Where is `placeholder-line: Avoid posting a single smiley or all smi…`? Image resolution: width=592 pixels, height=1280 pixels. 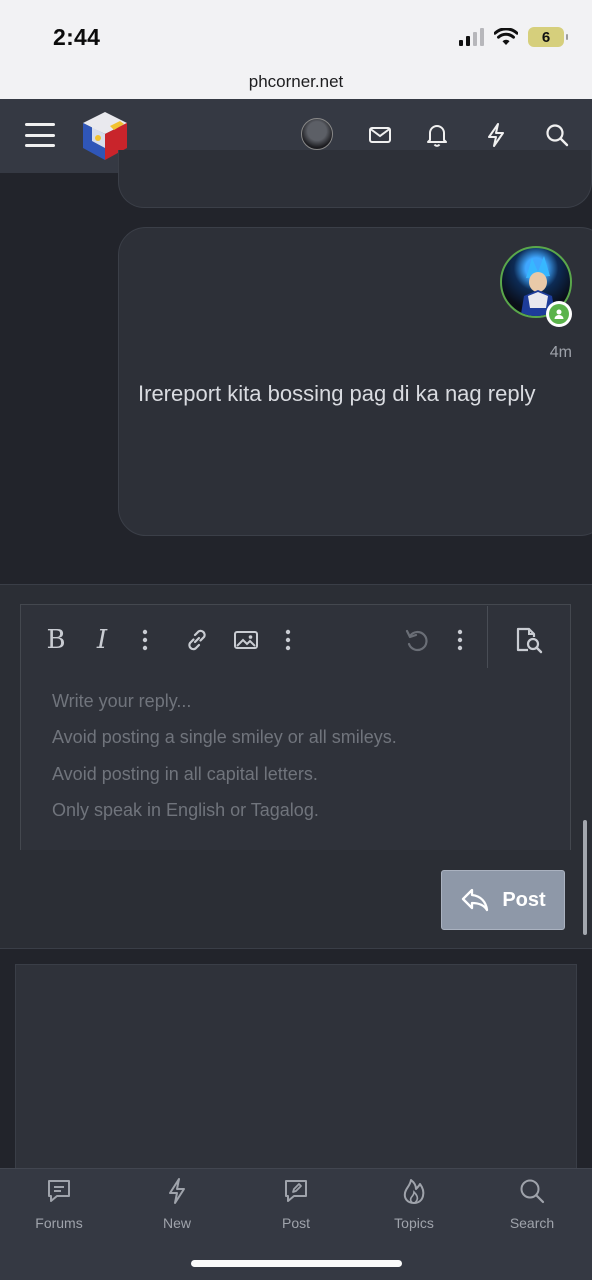
placeholder-line: Avoid posting a single smiley or all smi… is located at coordinates (224, 737).